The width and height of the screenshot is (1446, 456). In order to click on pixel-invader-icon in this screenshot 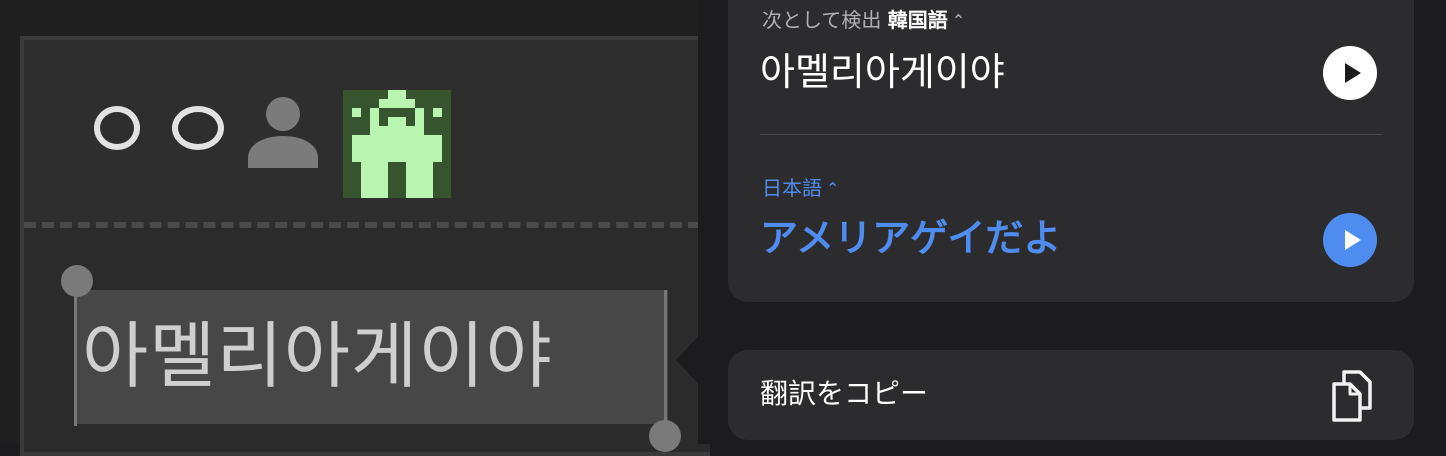, I will do `click(397, 144)`.